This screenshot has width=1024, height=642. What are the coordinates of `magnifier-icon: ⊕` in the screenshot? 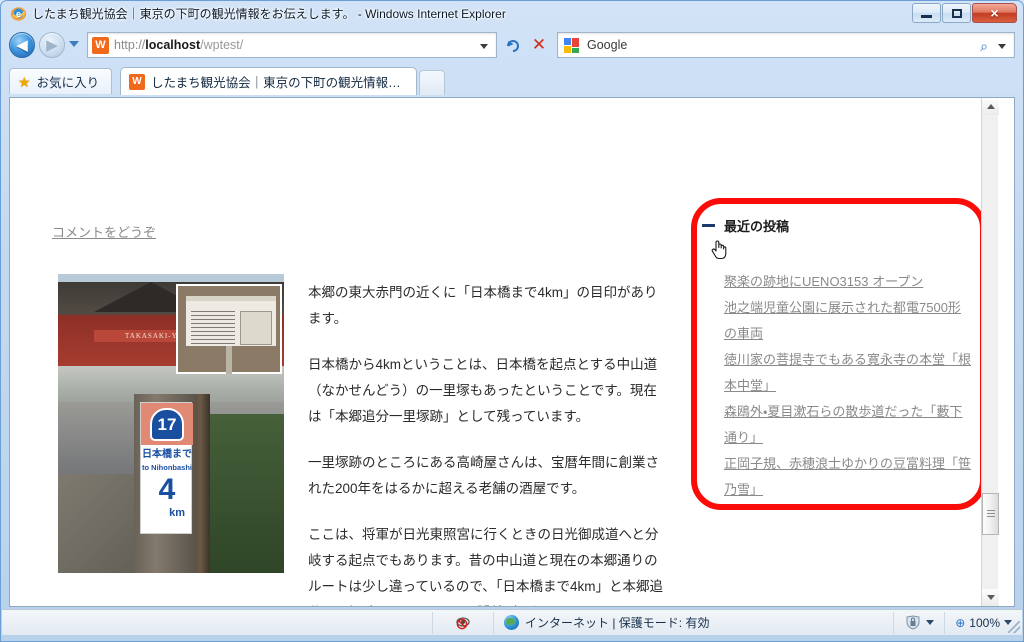 It's located at (960, 622).